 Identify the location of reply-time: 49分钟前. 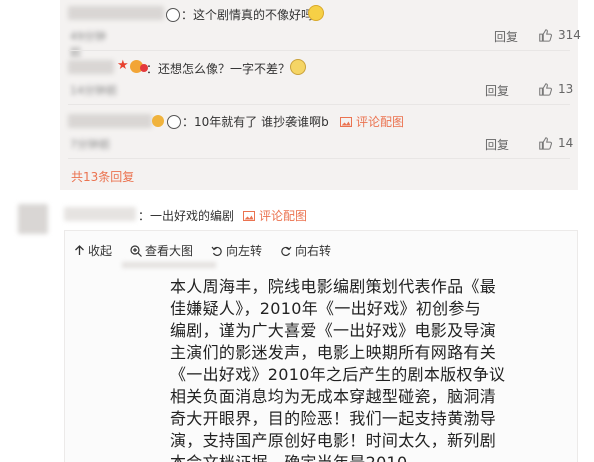
(88, 44).